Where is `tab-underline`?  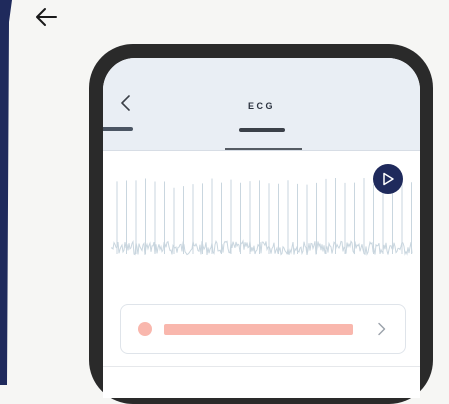 tab-underline is located at coordinates (263, 149).